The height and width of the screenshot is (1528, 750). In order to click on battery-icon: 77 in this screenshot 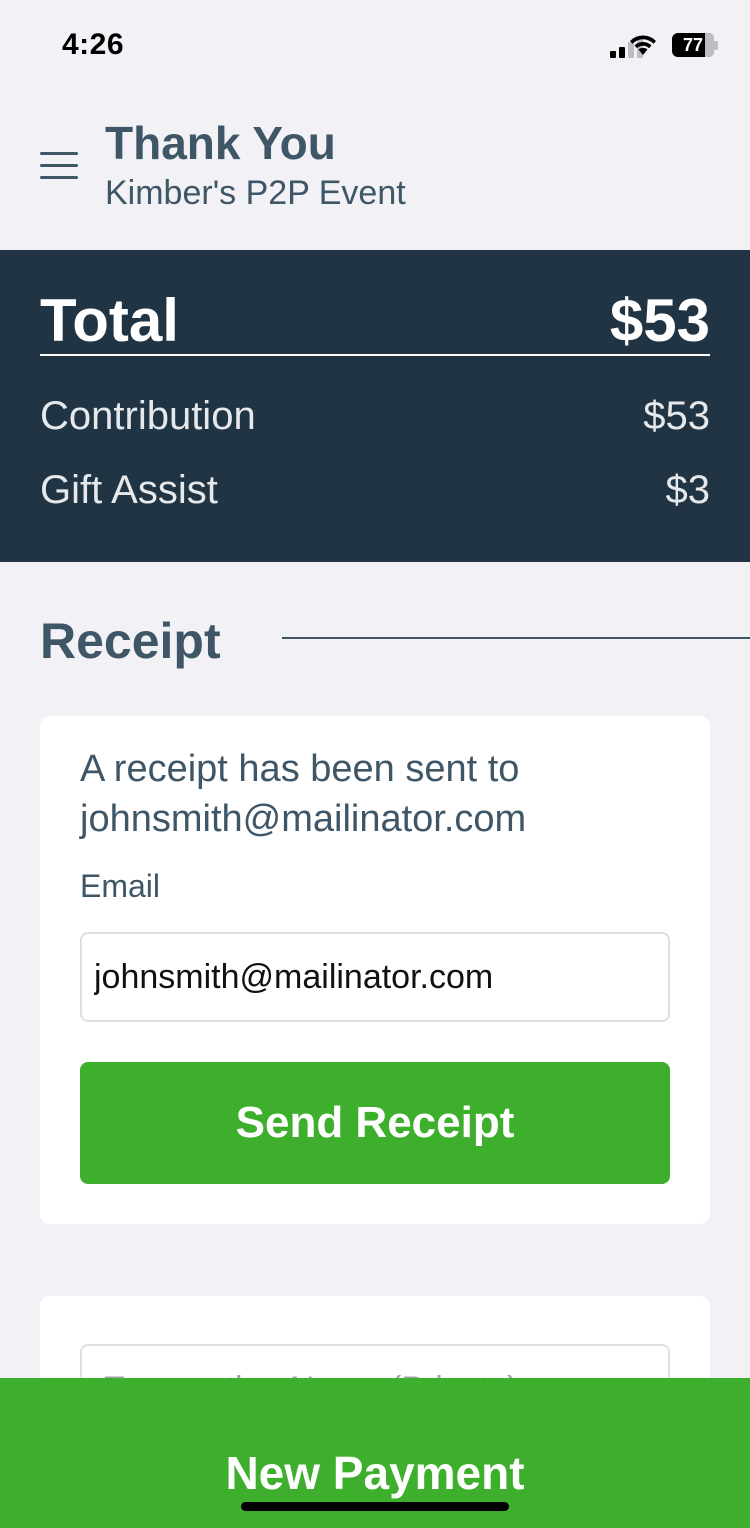, I will do `click(693, 45)`.